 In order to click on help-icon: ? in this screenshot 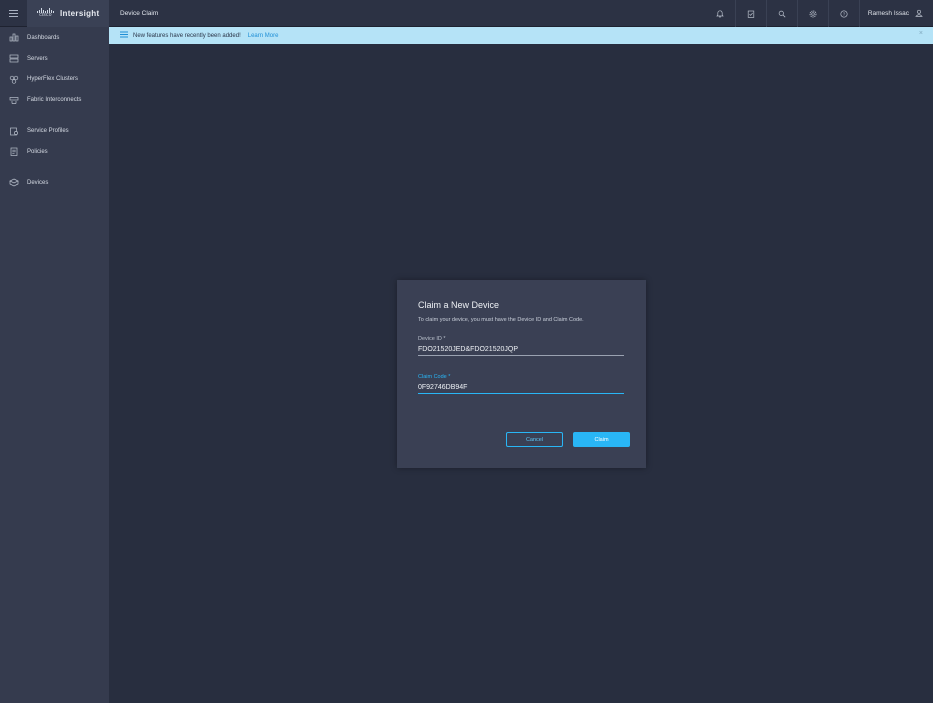, I will do `click(844, 13)`.